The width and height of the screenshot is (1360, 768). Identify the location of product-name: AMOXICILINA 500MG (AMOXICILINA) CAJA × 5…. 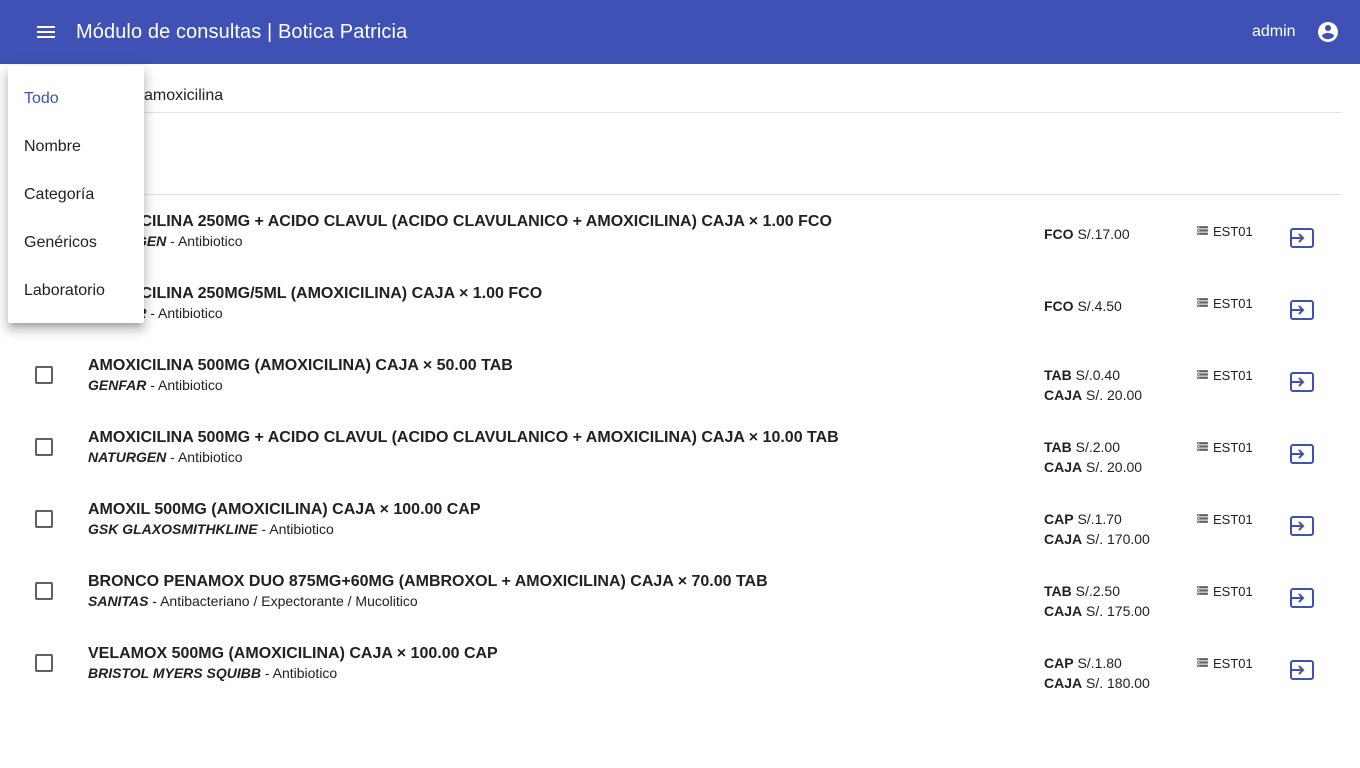
(300, 365).